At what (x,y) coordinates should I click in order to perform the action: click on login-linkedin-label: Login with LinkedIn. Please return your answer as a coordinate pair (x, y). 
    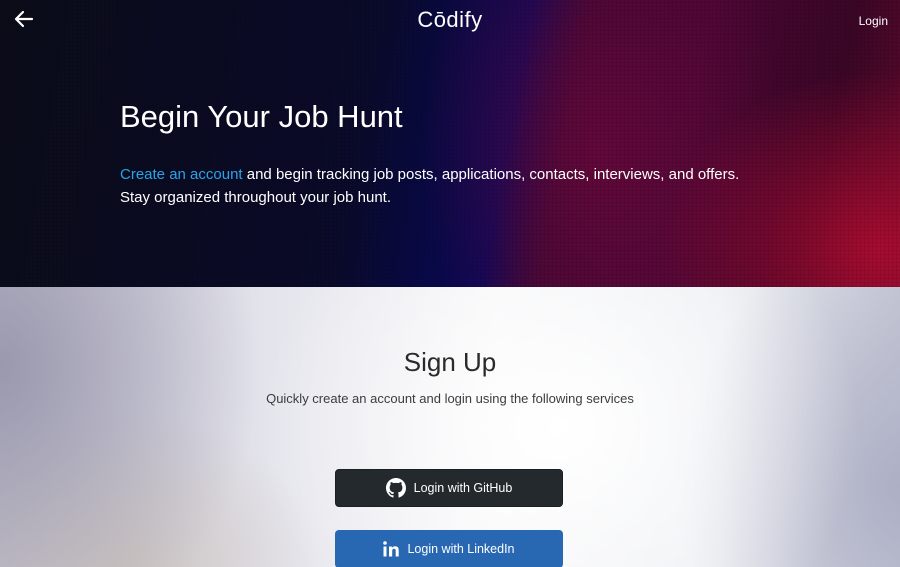
    Looking at the image, I should click on (461, 549).